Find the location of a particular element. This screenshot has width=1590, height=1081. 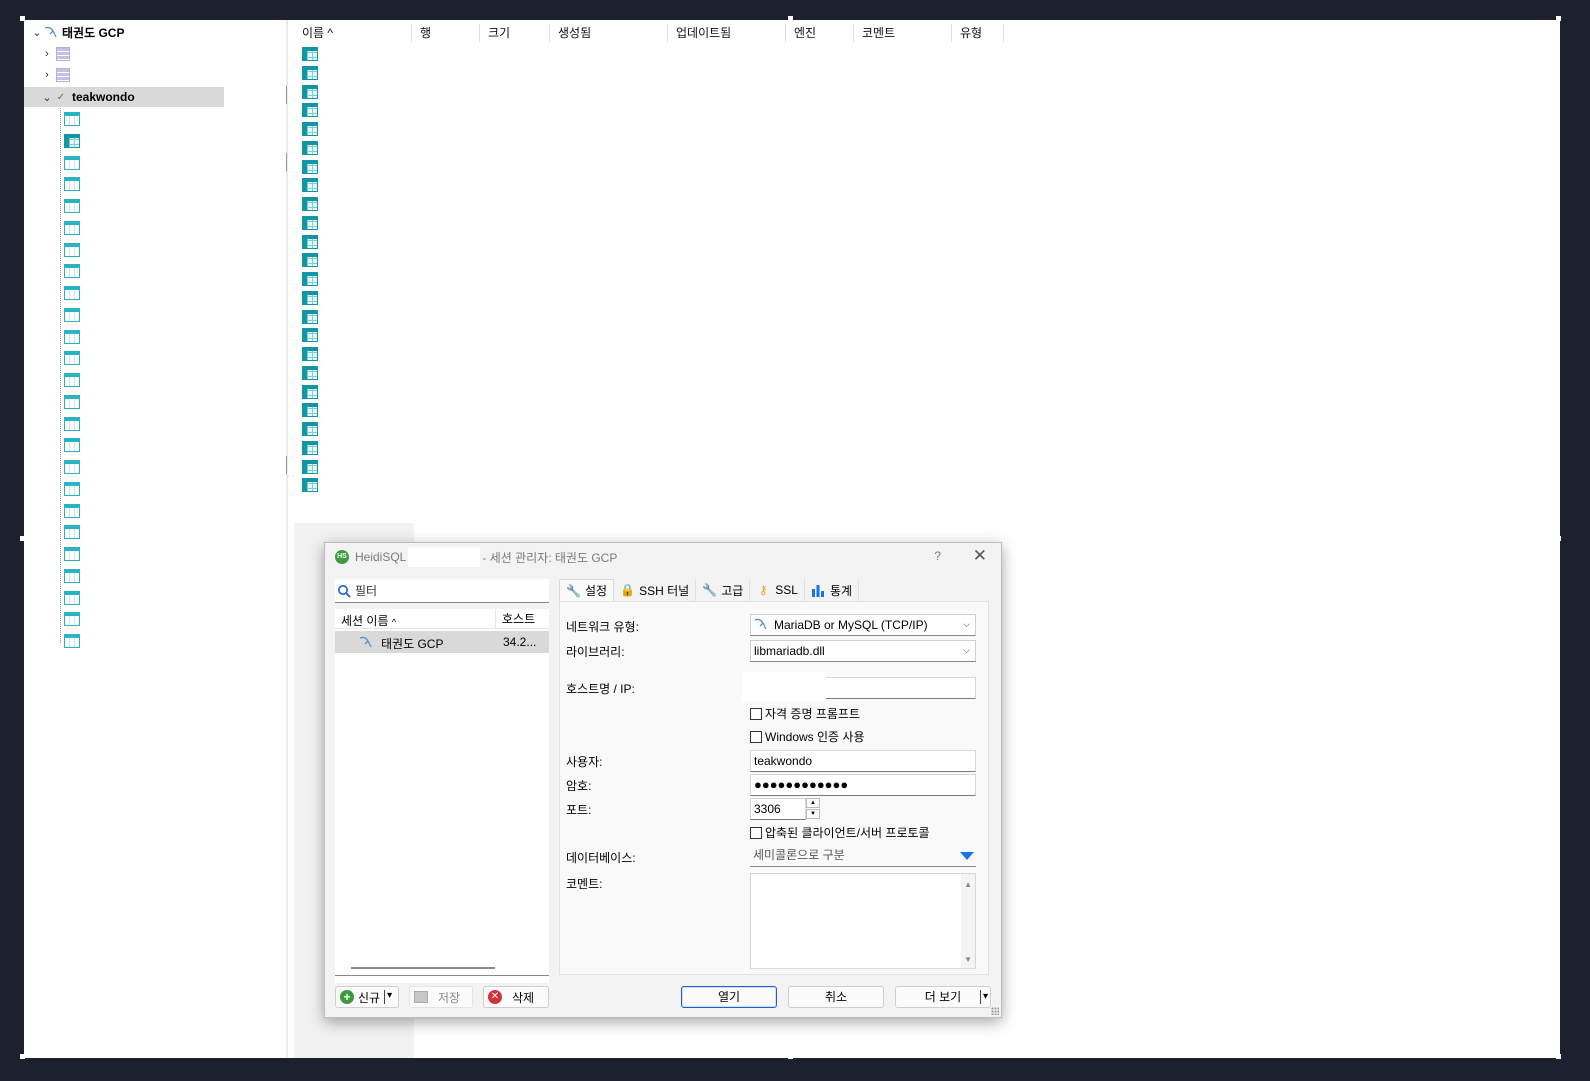

delete-button: ✕ 삭제 is located at coordinates (516, 997).